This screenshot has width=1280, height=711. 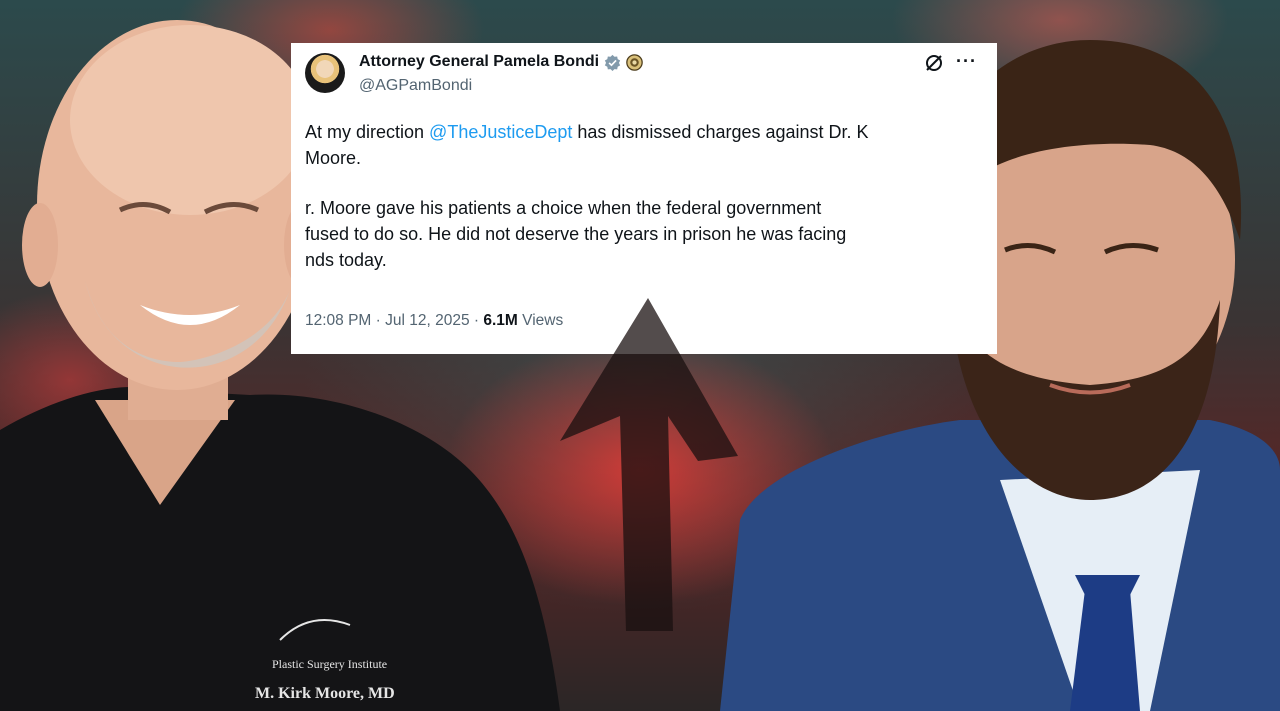 I want to click on verified-check-icon, so click(x=612, y=62).